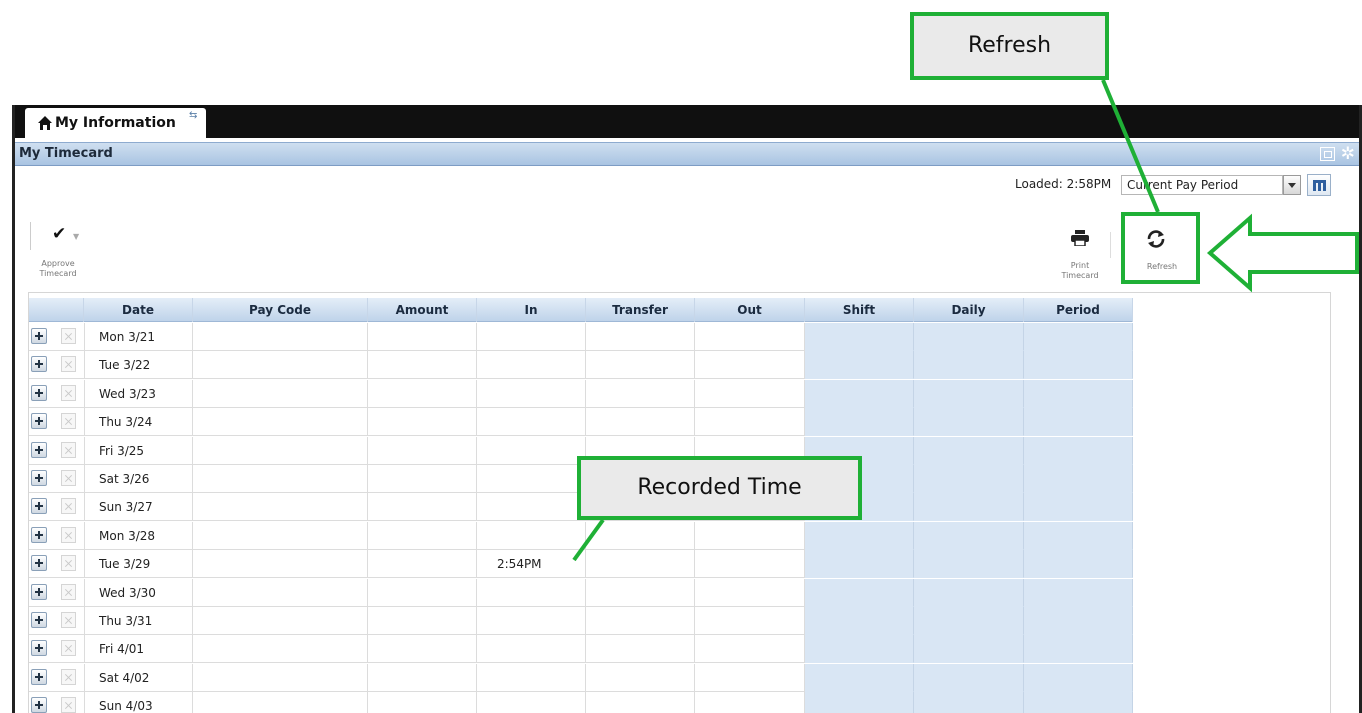 This screenshot has width=1362, height=713. I want to click on column-header-period: Period, so click(1078, 310).